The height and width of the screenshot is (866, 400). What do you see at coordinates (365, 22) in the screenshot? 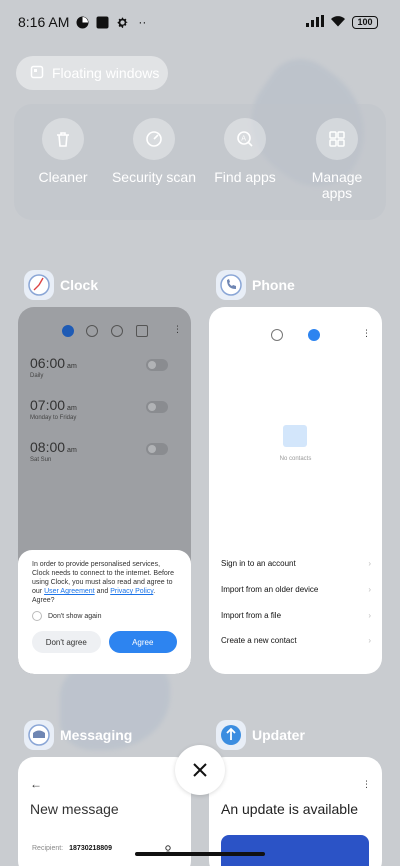
I see `battery-icon: 100` at bounding box center [365, 22].